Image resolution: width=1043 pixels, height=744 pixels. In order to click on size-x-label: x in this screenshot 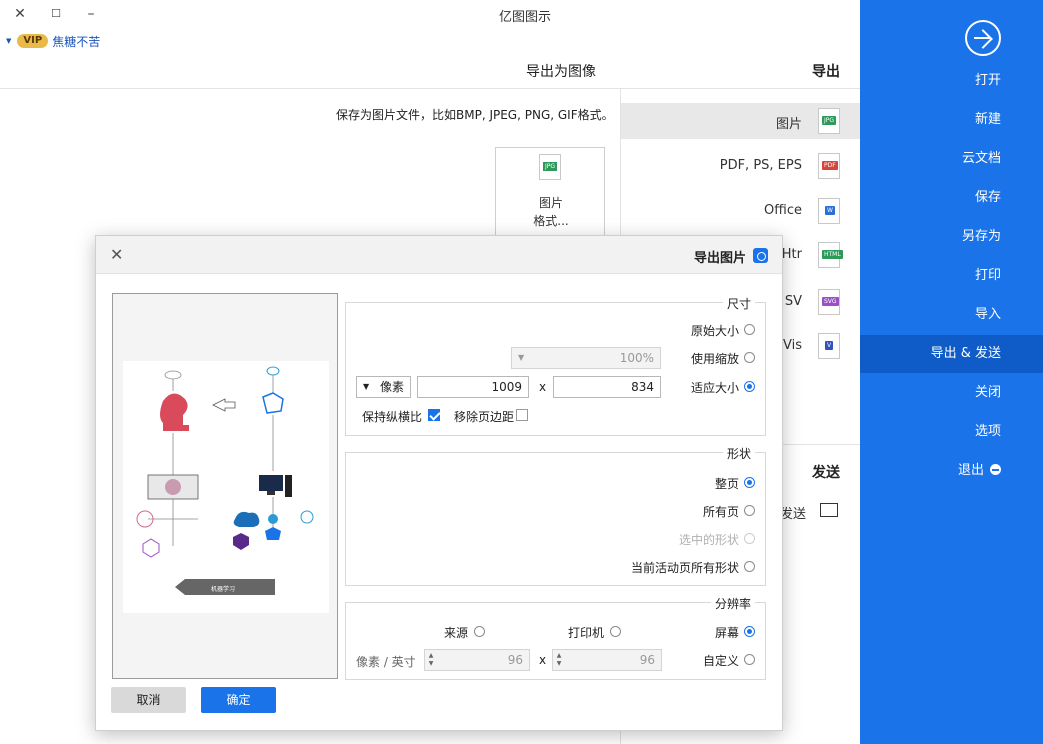, I will do `click(543, 387)`.